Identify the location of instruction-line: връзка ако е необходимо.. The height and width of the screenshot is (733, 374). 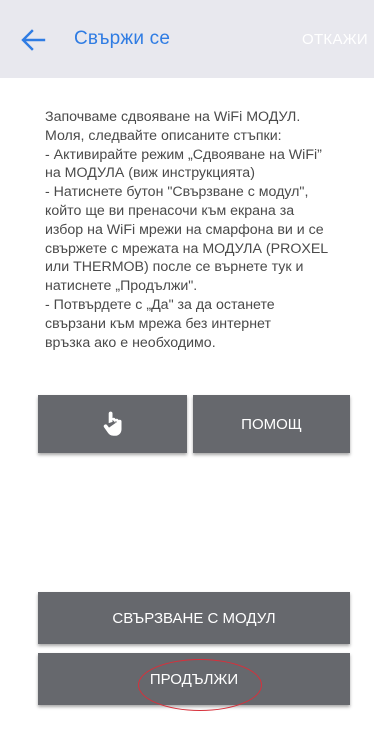
(130, 342).